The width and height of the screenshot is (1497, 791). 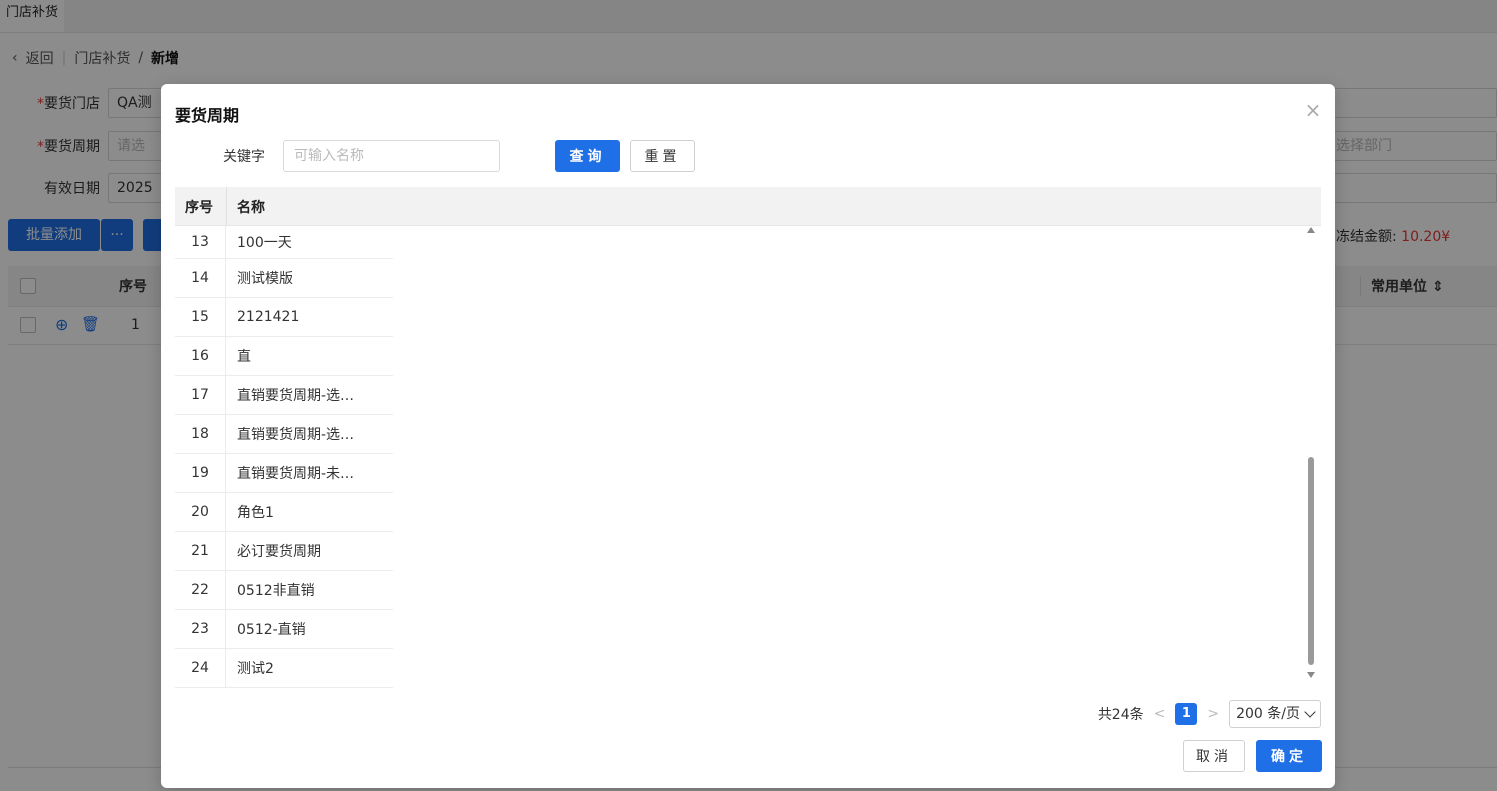 I want to click on row-name: 测试模版, so click(x=265, y=279).